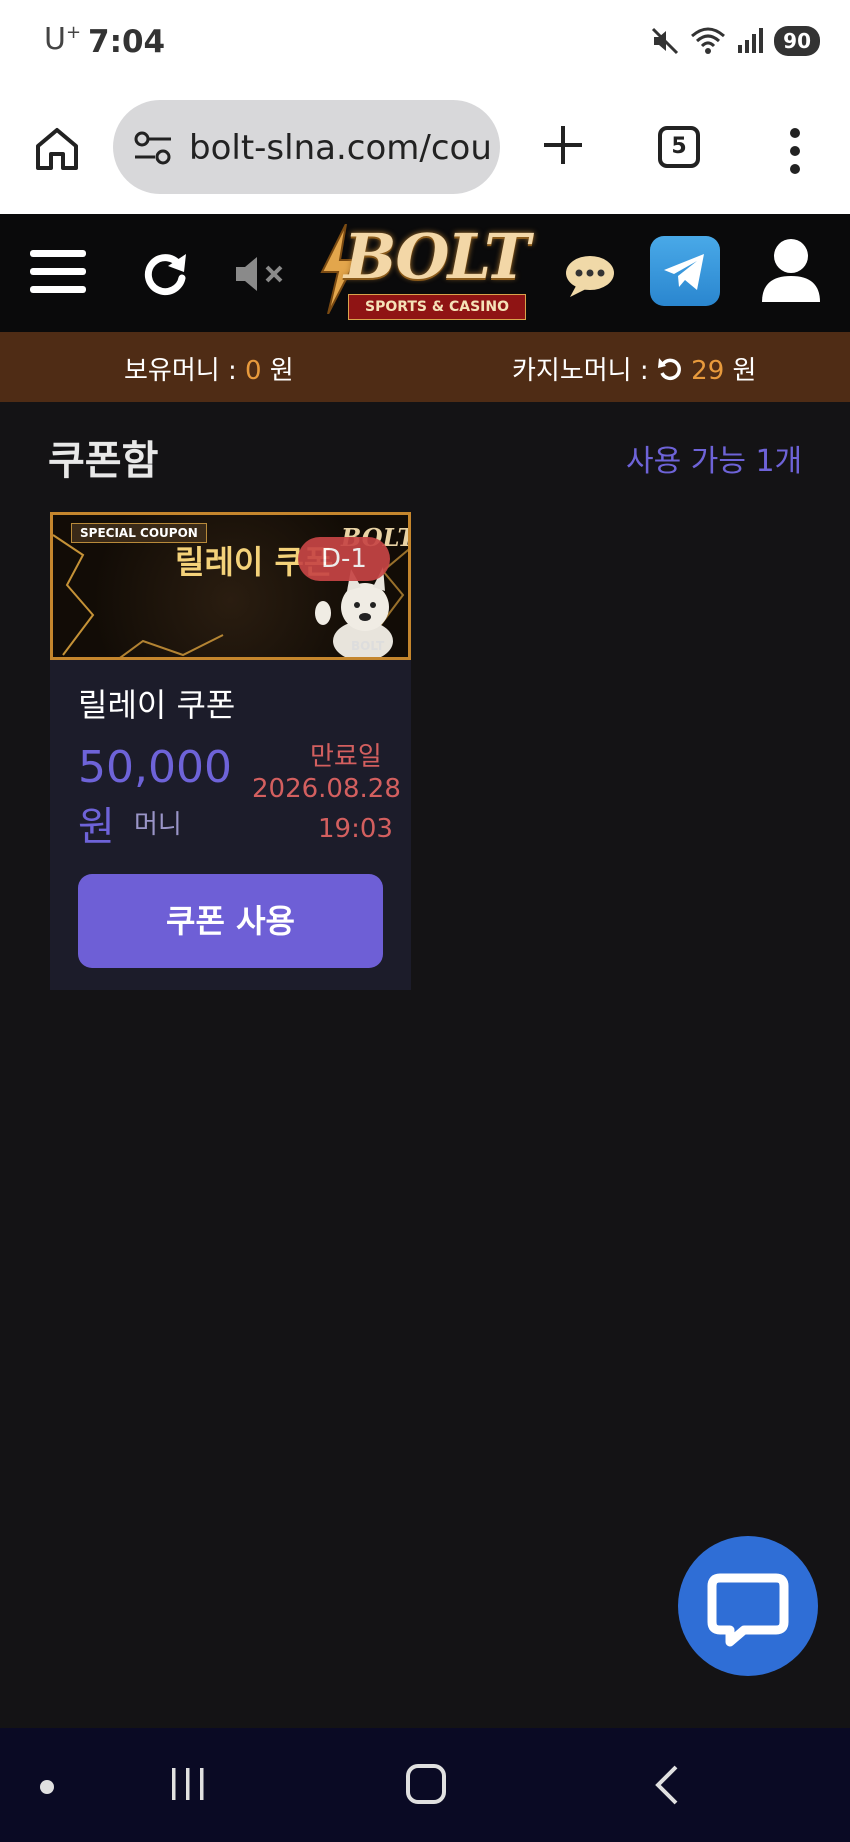 Image resolution: width=850 pixels, height=1842 pixels. I want to click on hamburger-menu-icon, so click(58, 272).